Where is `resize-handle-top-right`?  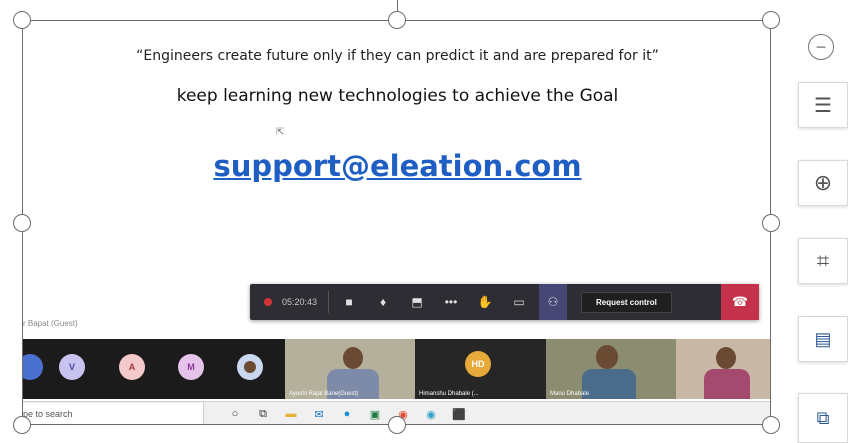
resize-handle-top-right is located at coordinates (771, 20).